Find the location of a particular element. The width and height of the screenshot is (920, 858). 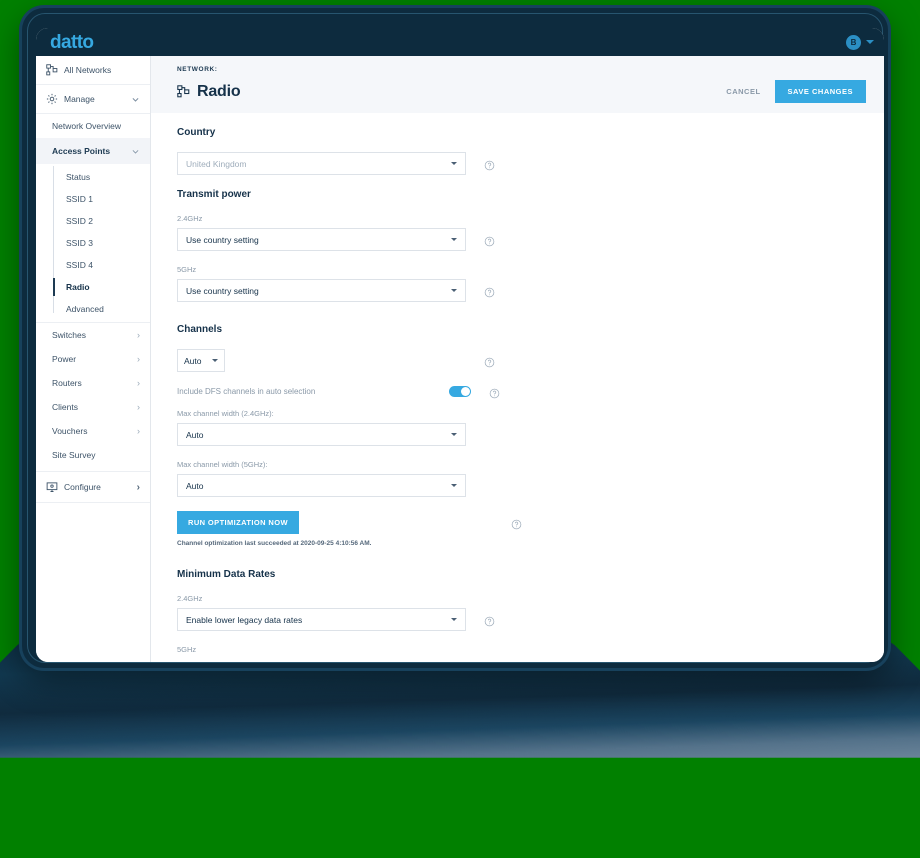

min-data-rate-24-select: Enable lower legacy data rates is located at coordinates (321, 619).